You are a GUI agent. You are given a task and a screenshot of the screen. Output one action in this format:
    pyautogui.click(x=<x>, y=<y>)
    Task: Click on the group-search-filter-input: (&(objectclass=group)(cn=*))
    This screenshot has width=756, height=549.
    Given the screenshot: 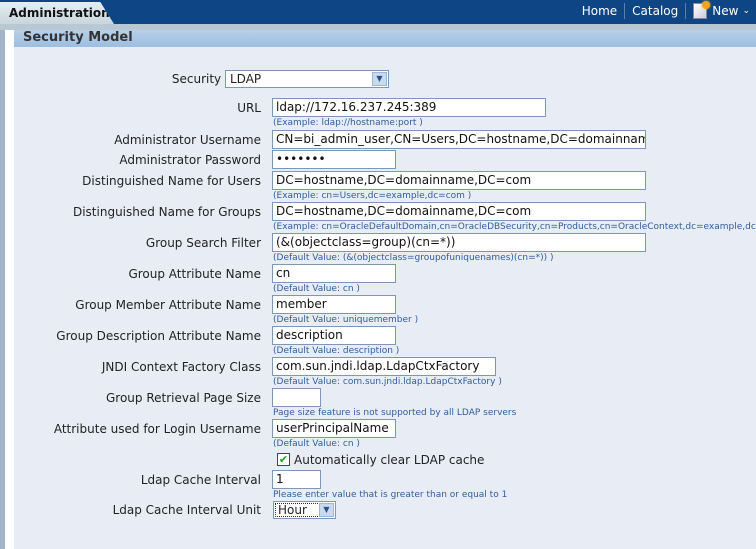 What is the action you would take?
    pyautogui.click(x=459, y=242)
    